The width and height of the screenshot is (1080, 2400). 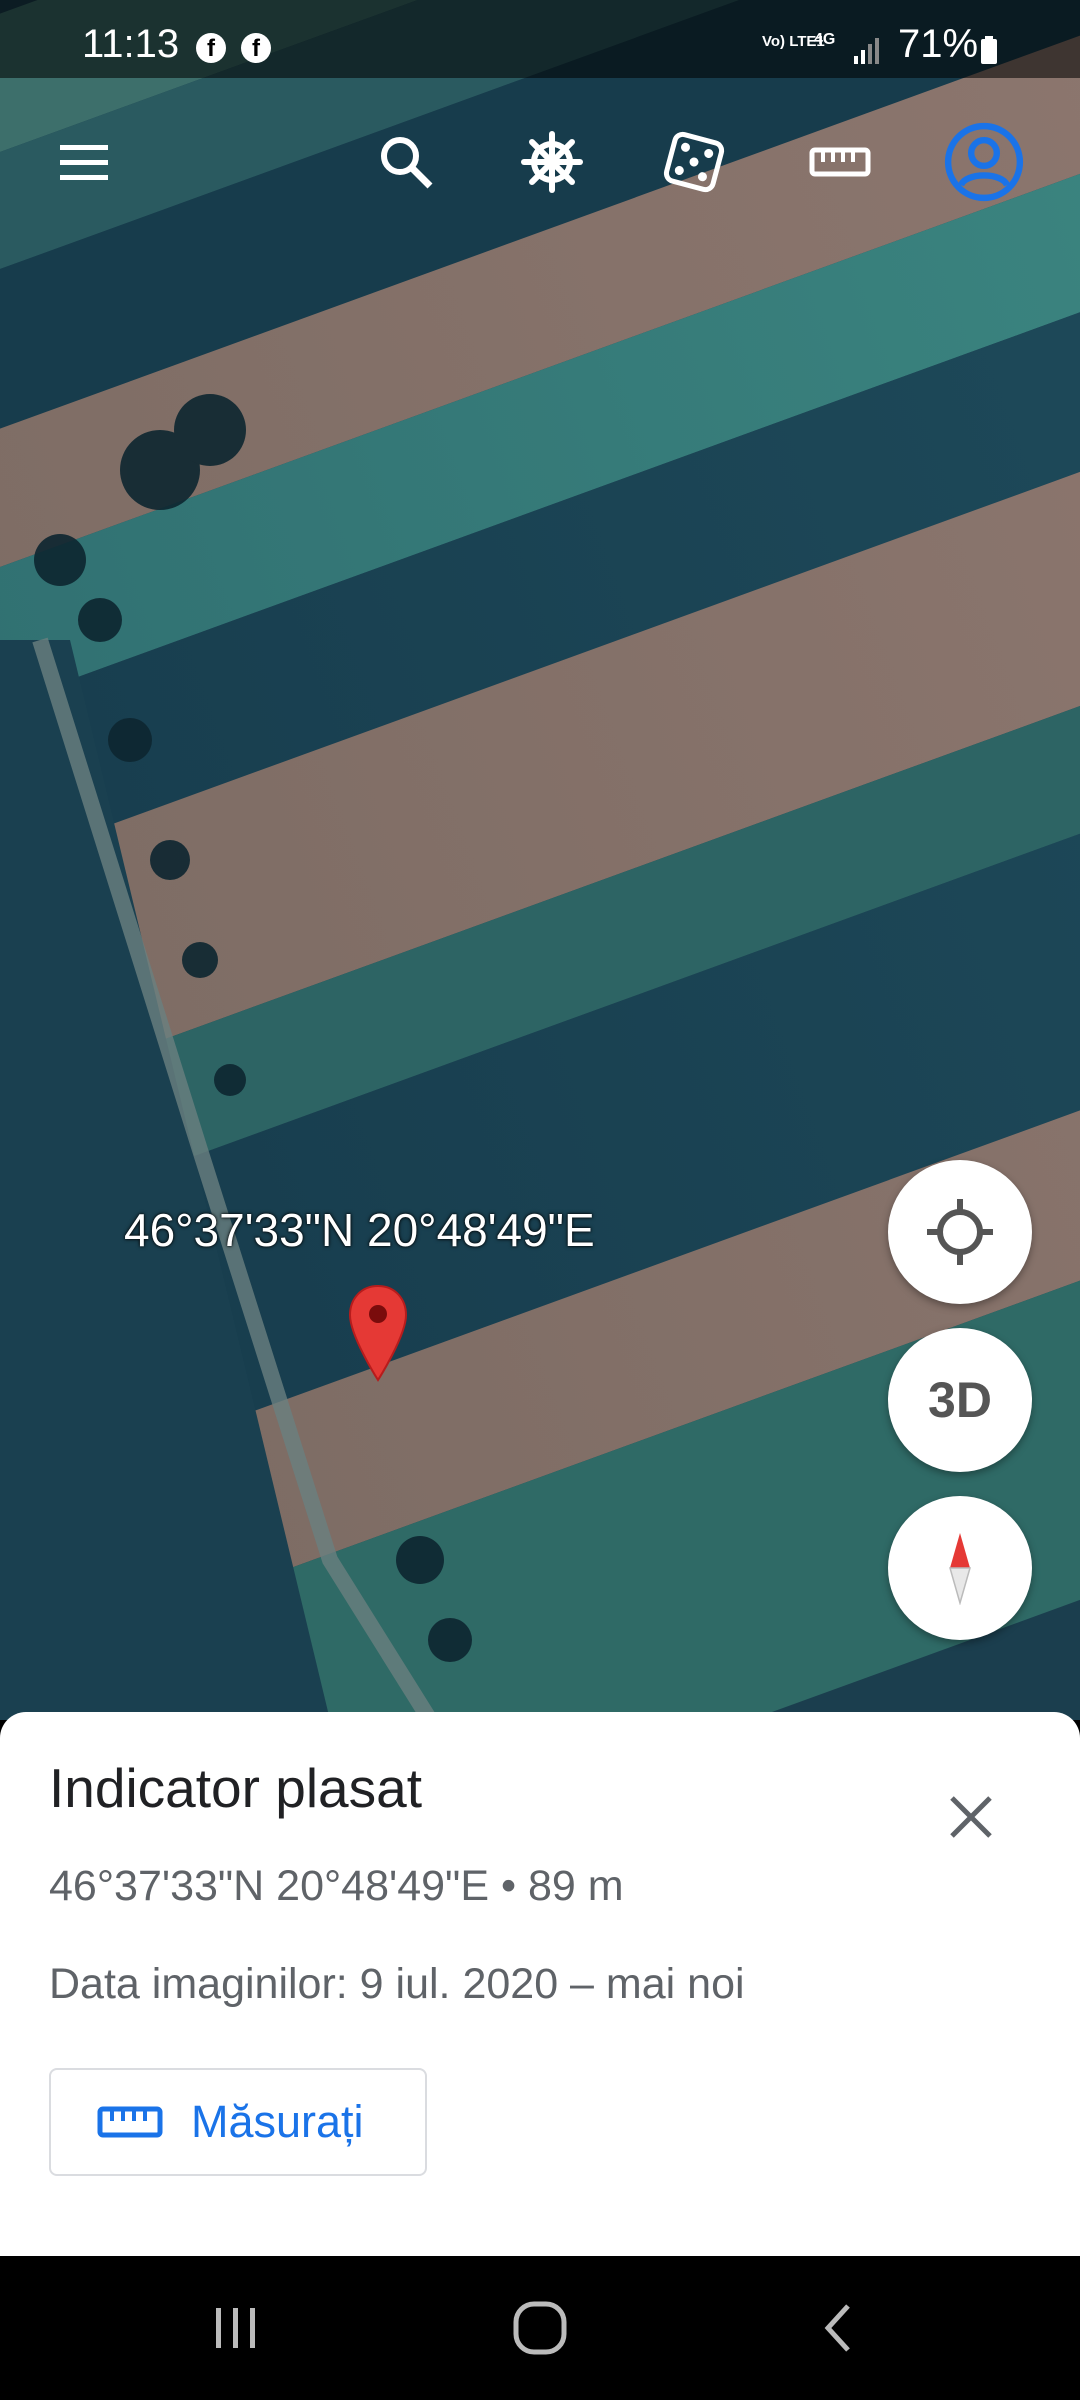 I want to click on recents-icon, so click(x=235, y=2328).